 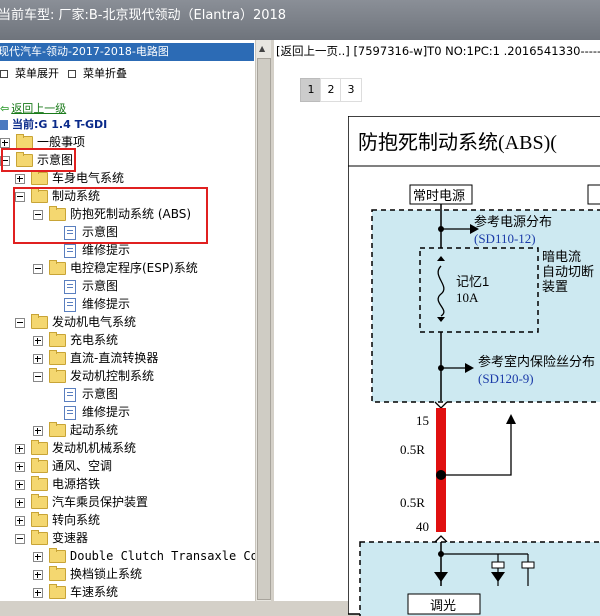 What do you see at coordinates (513, 221) in the screenshot?
I see `ref1-text: 参考电源分布` at bounding box center [513, 221].